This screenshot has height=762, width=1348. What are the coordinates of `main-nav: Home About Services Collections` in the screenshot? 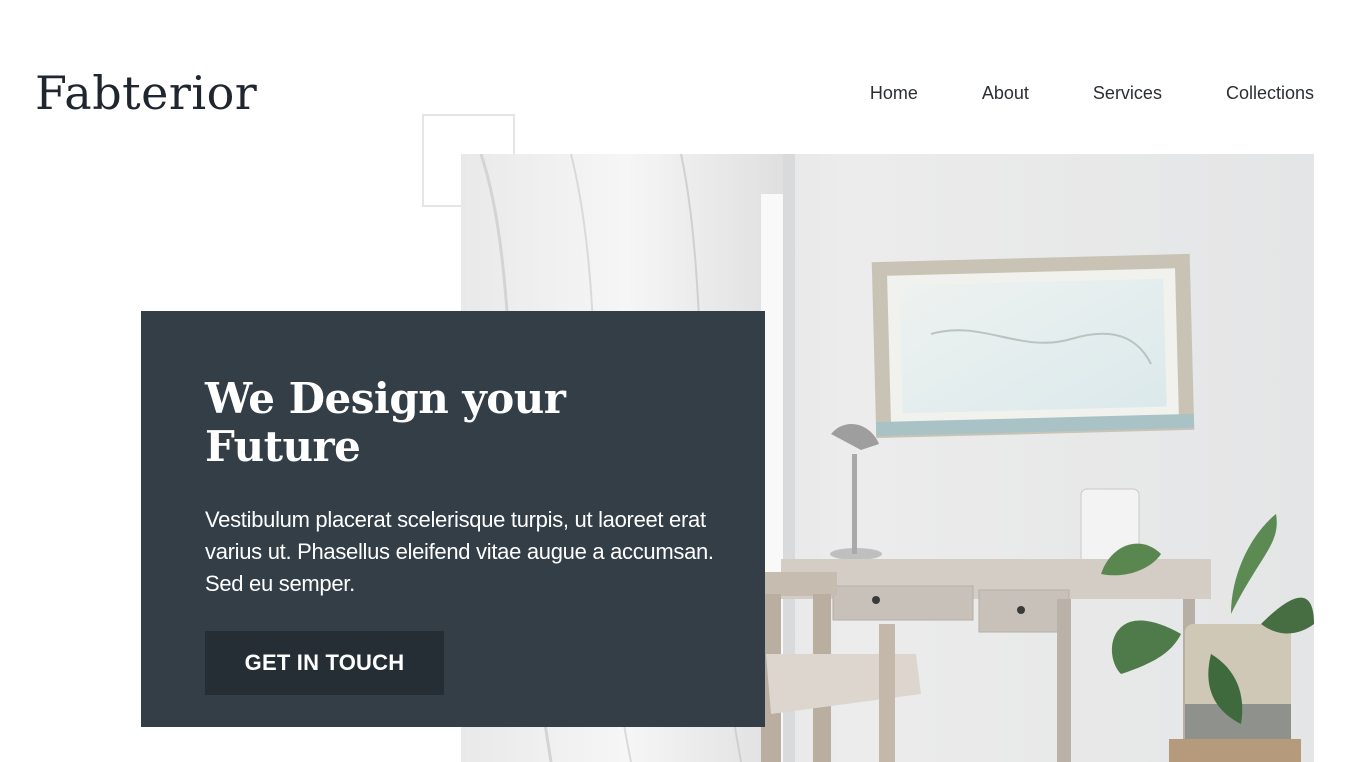 It's located at (1092, 93).